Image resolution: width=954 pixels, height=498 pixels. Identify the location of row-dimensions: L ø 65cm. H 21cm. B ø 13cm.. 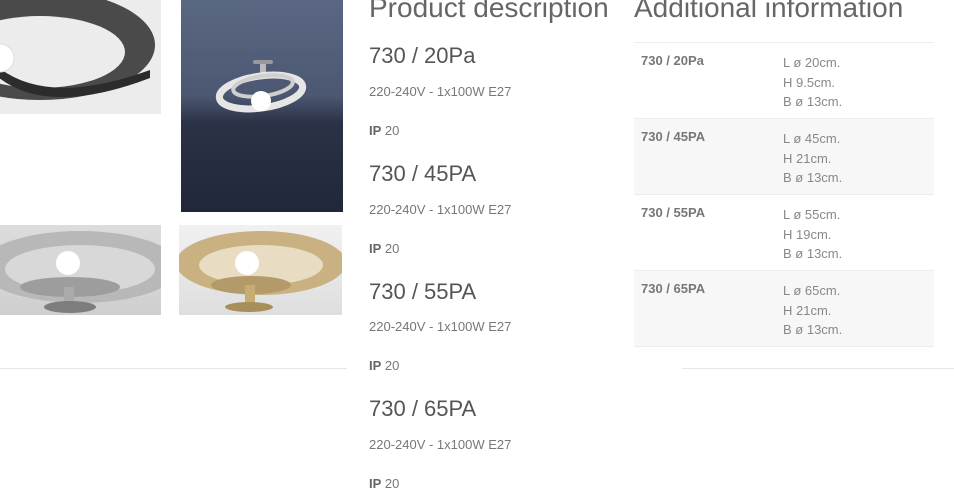
(812, 310).